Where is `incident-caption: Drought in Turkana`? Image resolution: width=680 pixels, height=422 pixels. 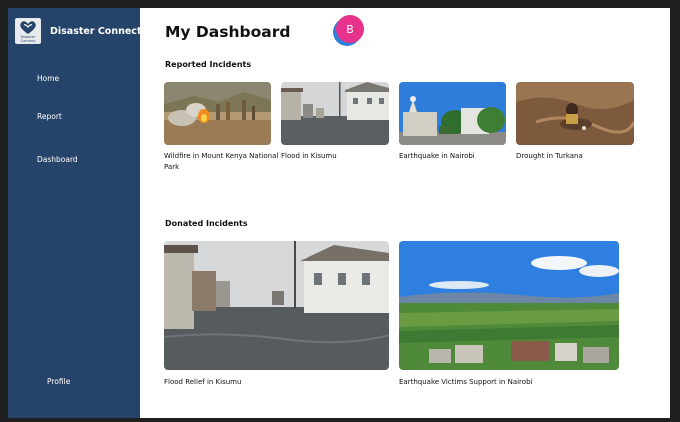 incident-caption: Drought in Turkana is located at coordinates (549, 156).